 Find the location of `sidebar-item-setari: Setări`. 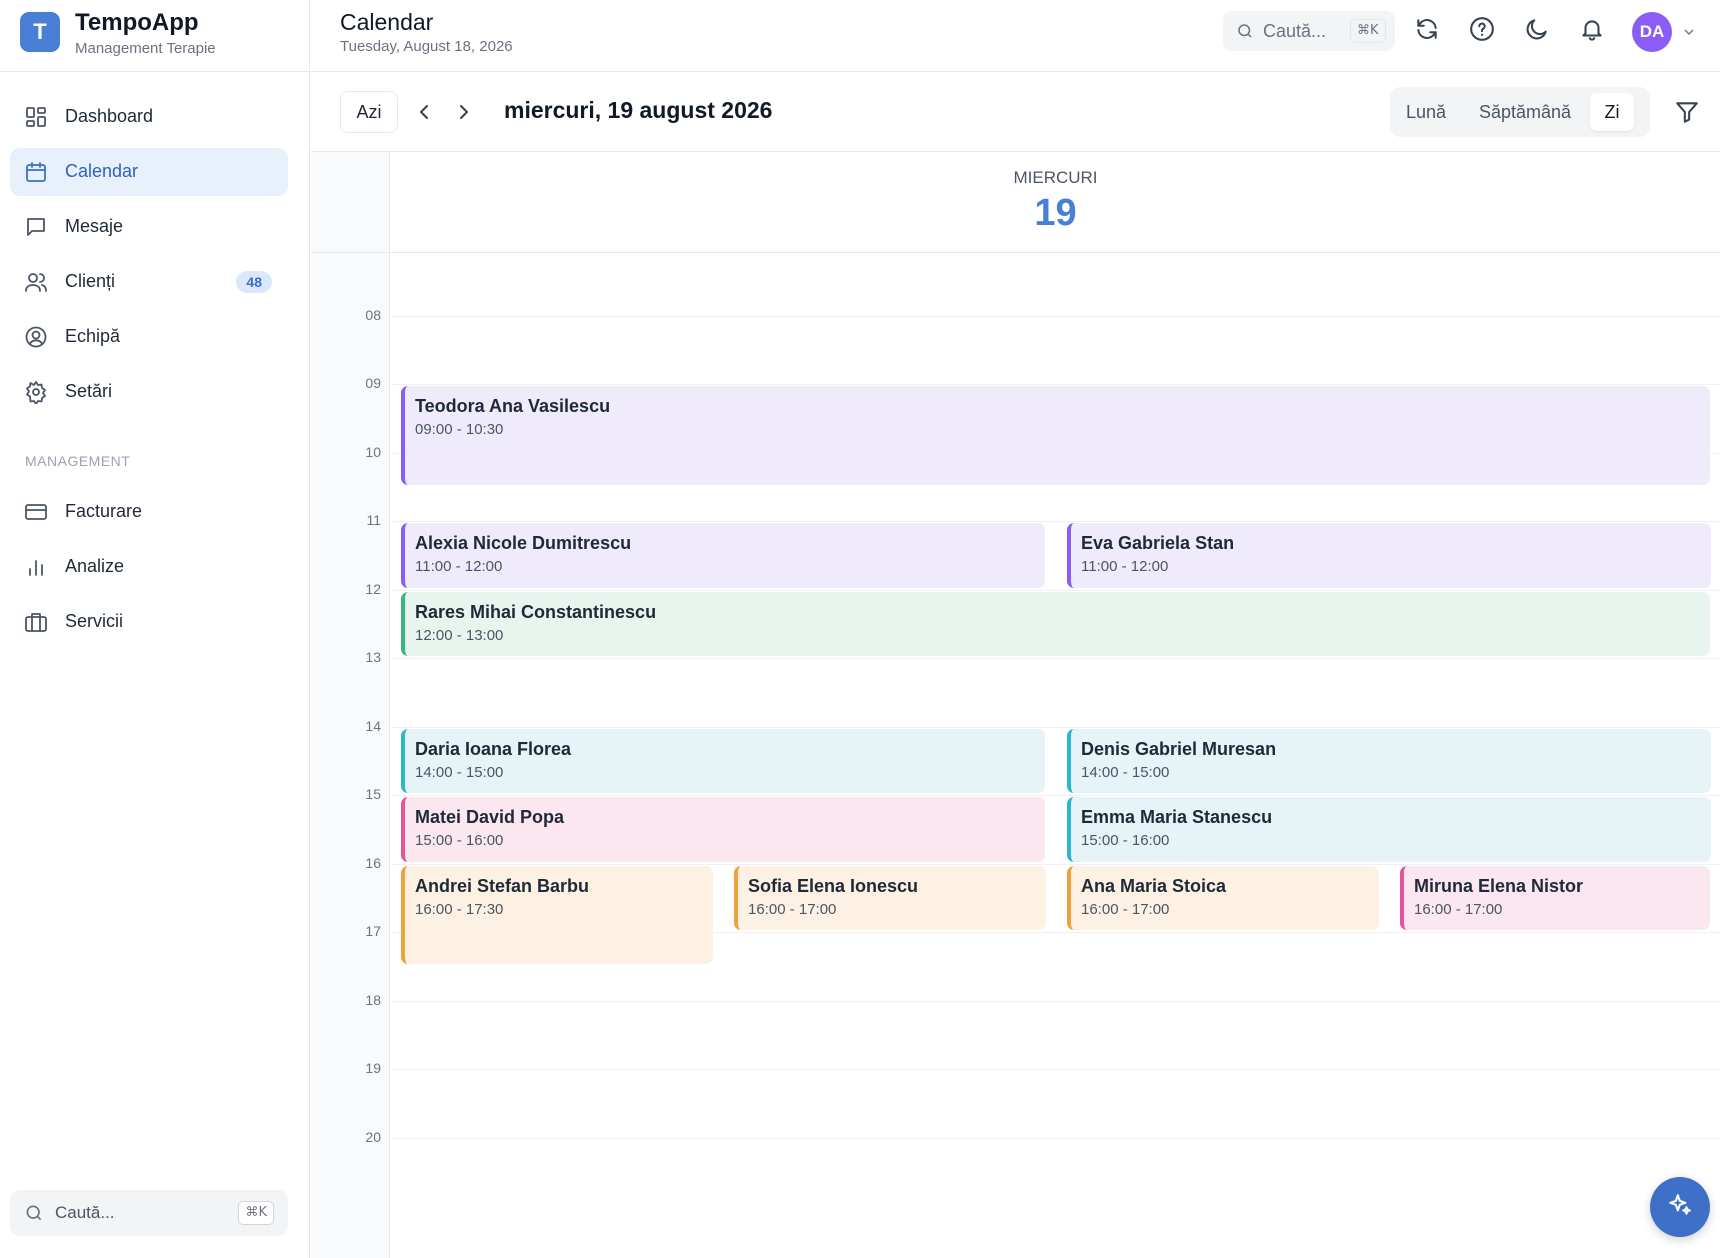

sidebar-item-setari: Setări is located at coordinates (149, 392).